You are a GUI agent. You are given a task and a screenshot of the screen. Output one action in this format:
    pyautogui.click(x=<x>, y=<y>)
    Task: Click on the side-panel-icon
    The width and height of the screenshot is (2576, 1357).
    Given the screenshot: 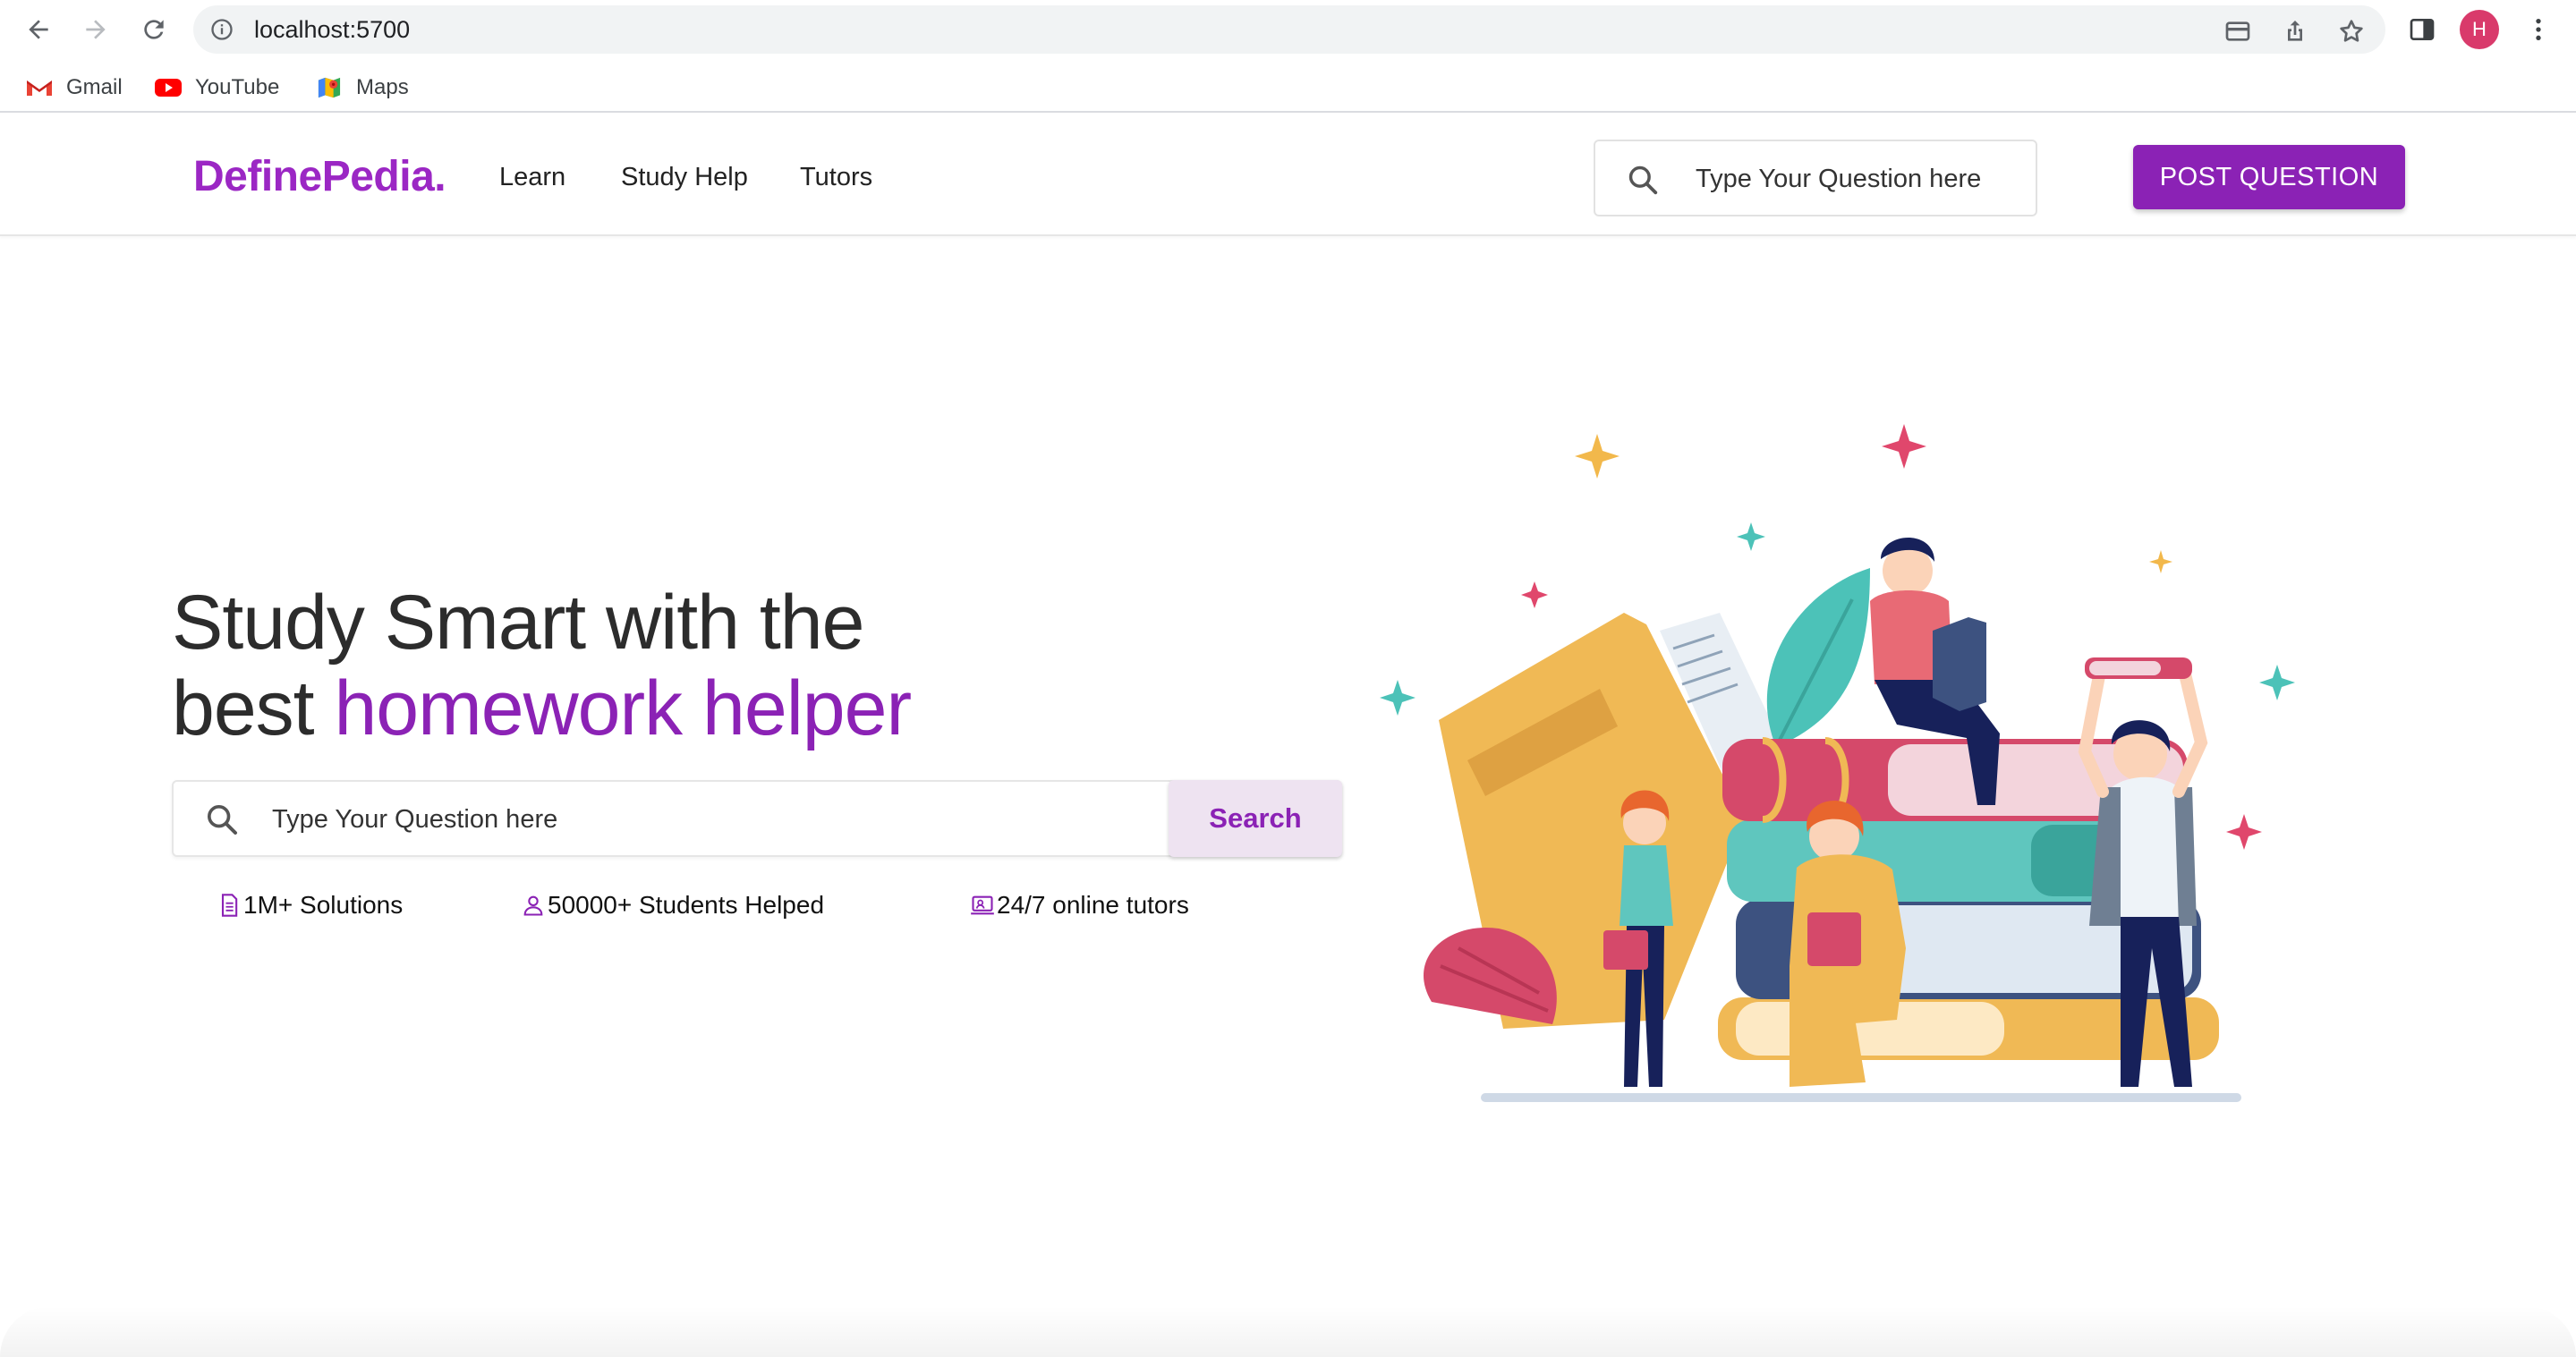 What is the action you would take?
    pyautogui.click(x=2422, y=30)
    